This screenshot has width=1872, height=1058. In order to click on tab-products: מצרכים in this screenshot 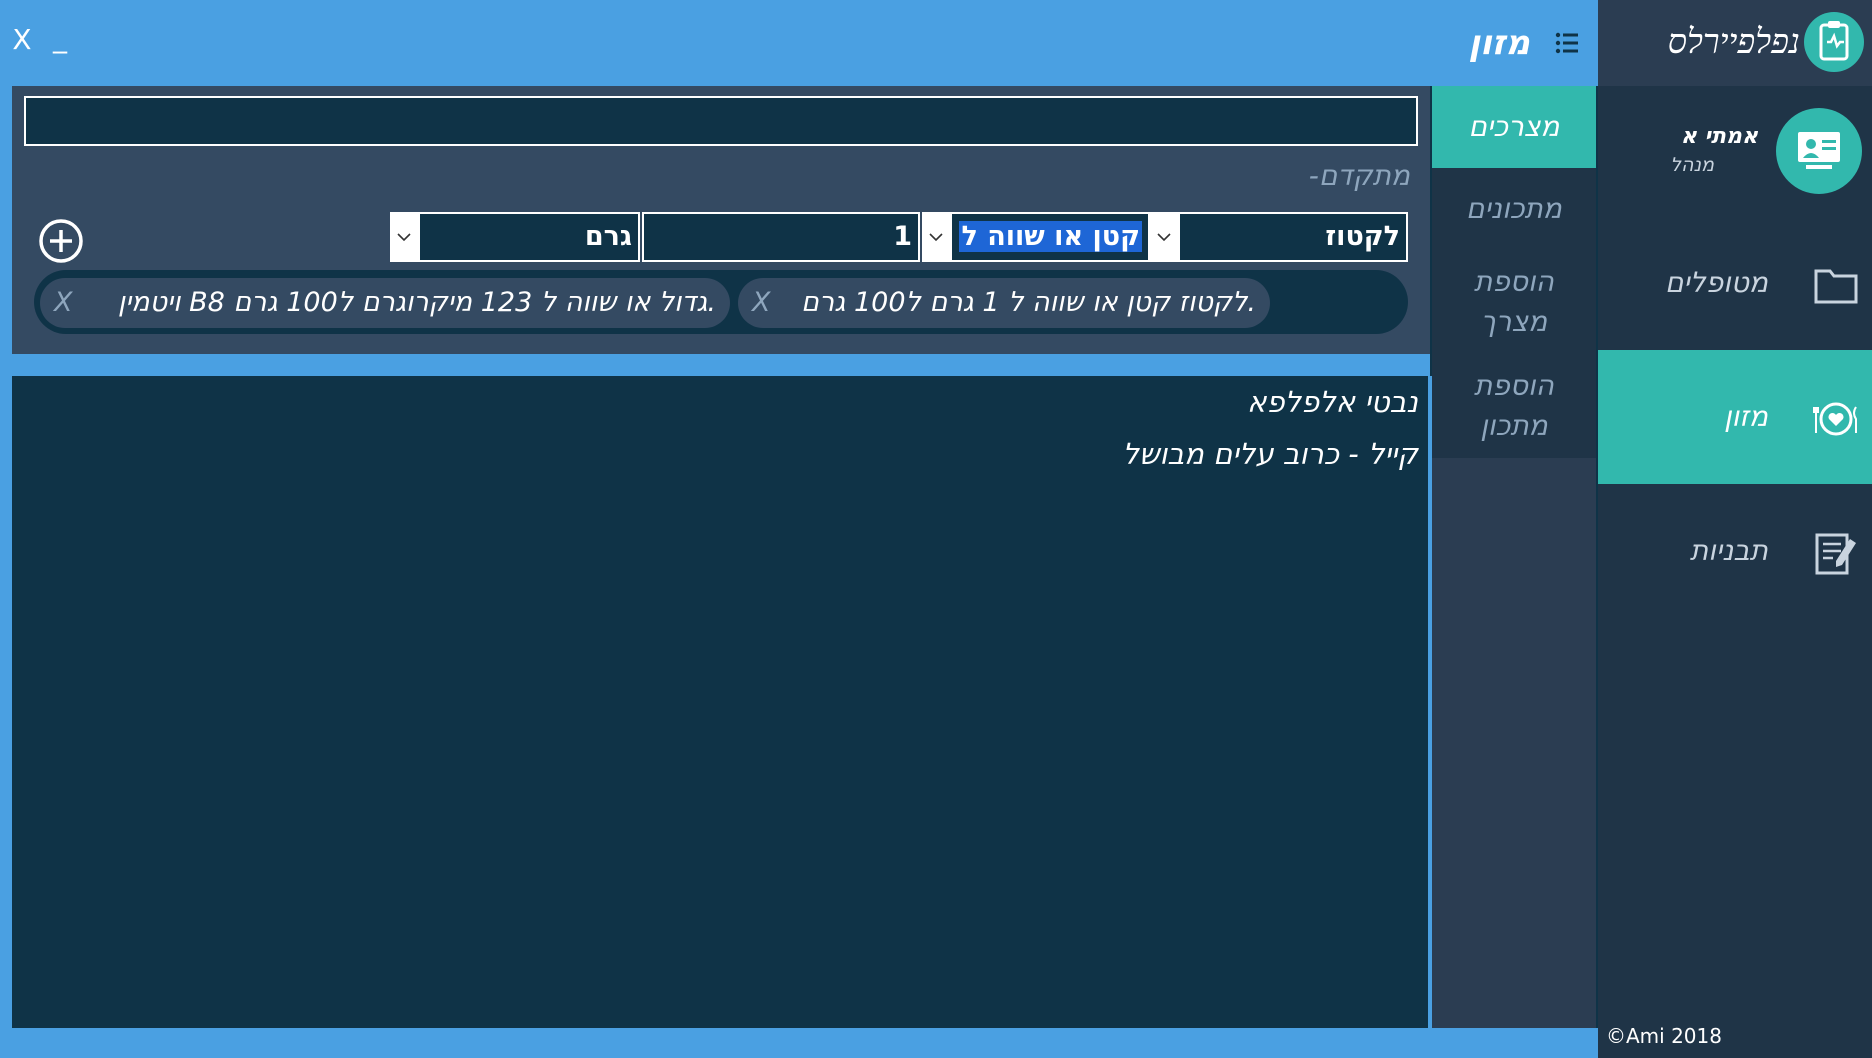, I will do `click(1514, 127)`.